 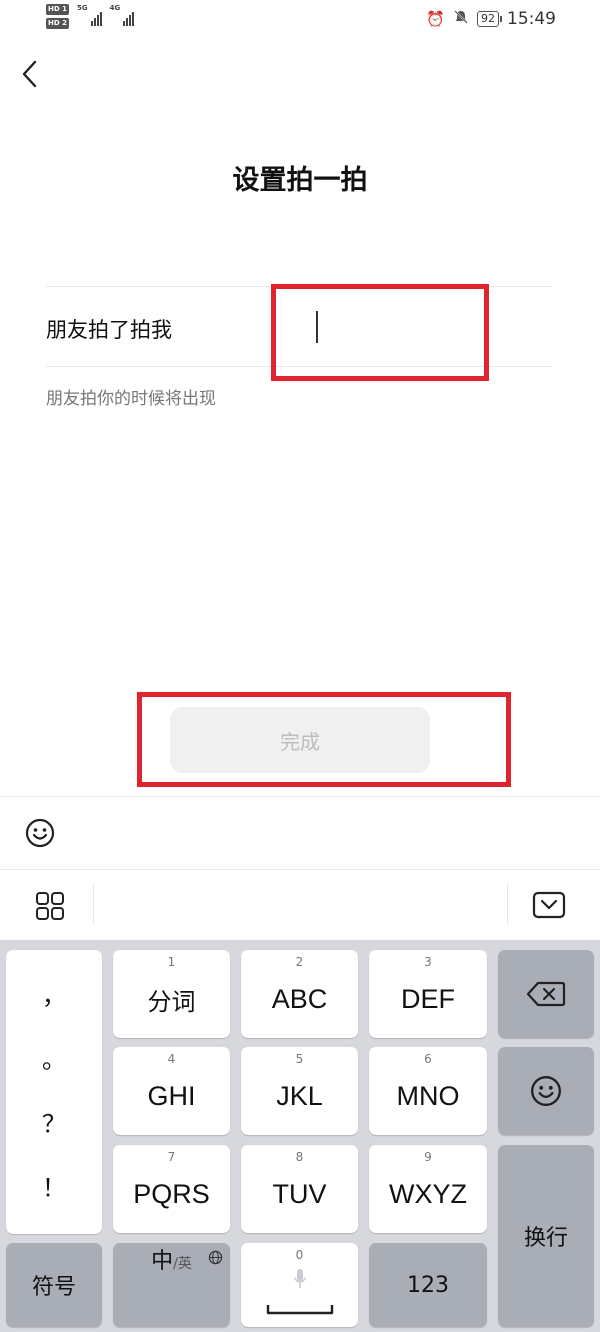 I want to click on backspace-key, so click(x=546, y=994).